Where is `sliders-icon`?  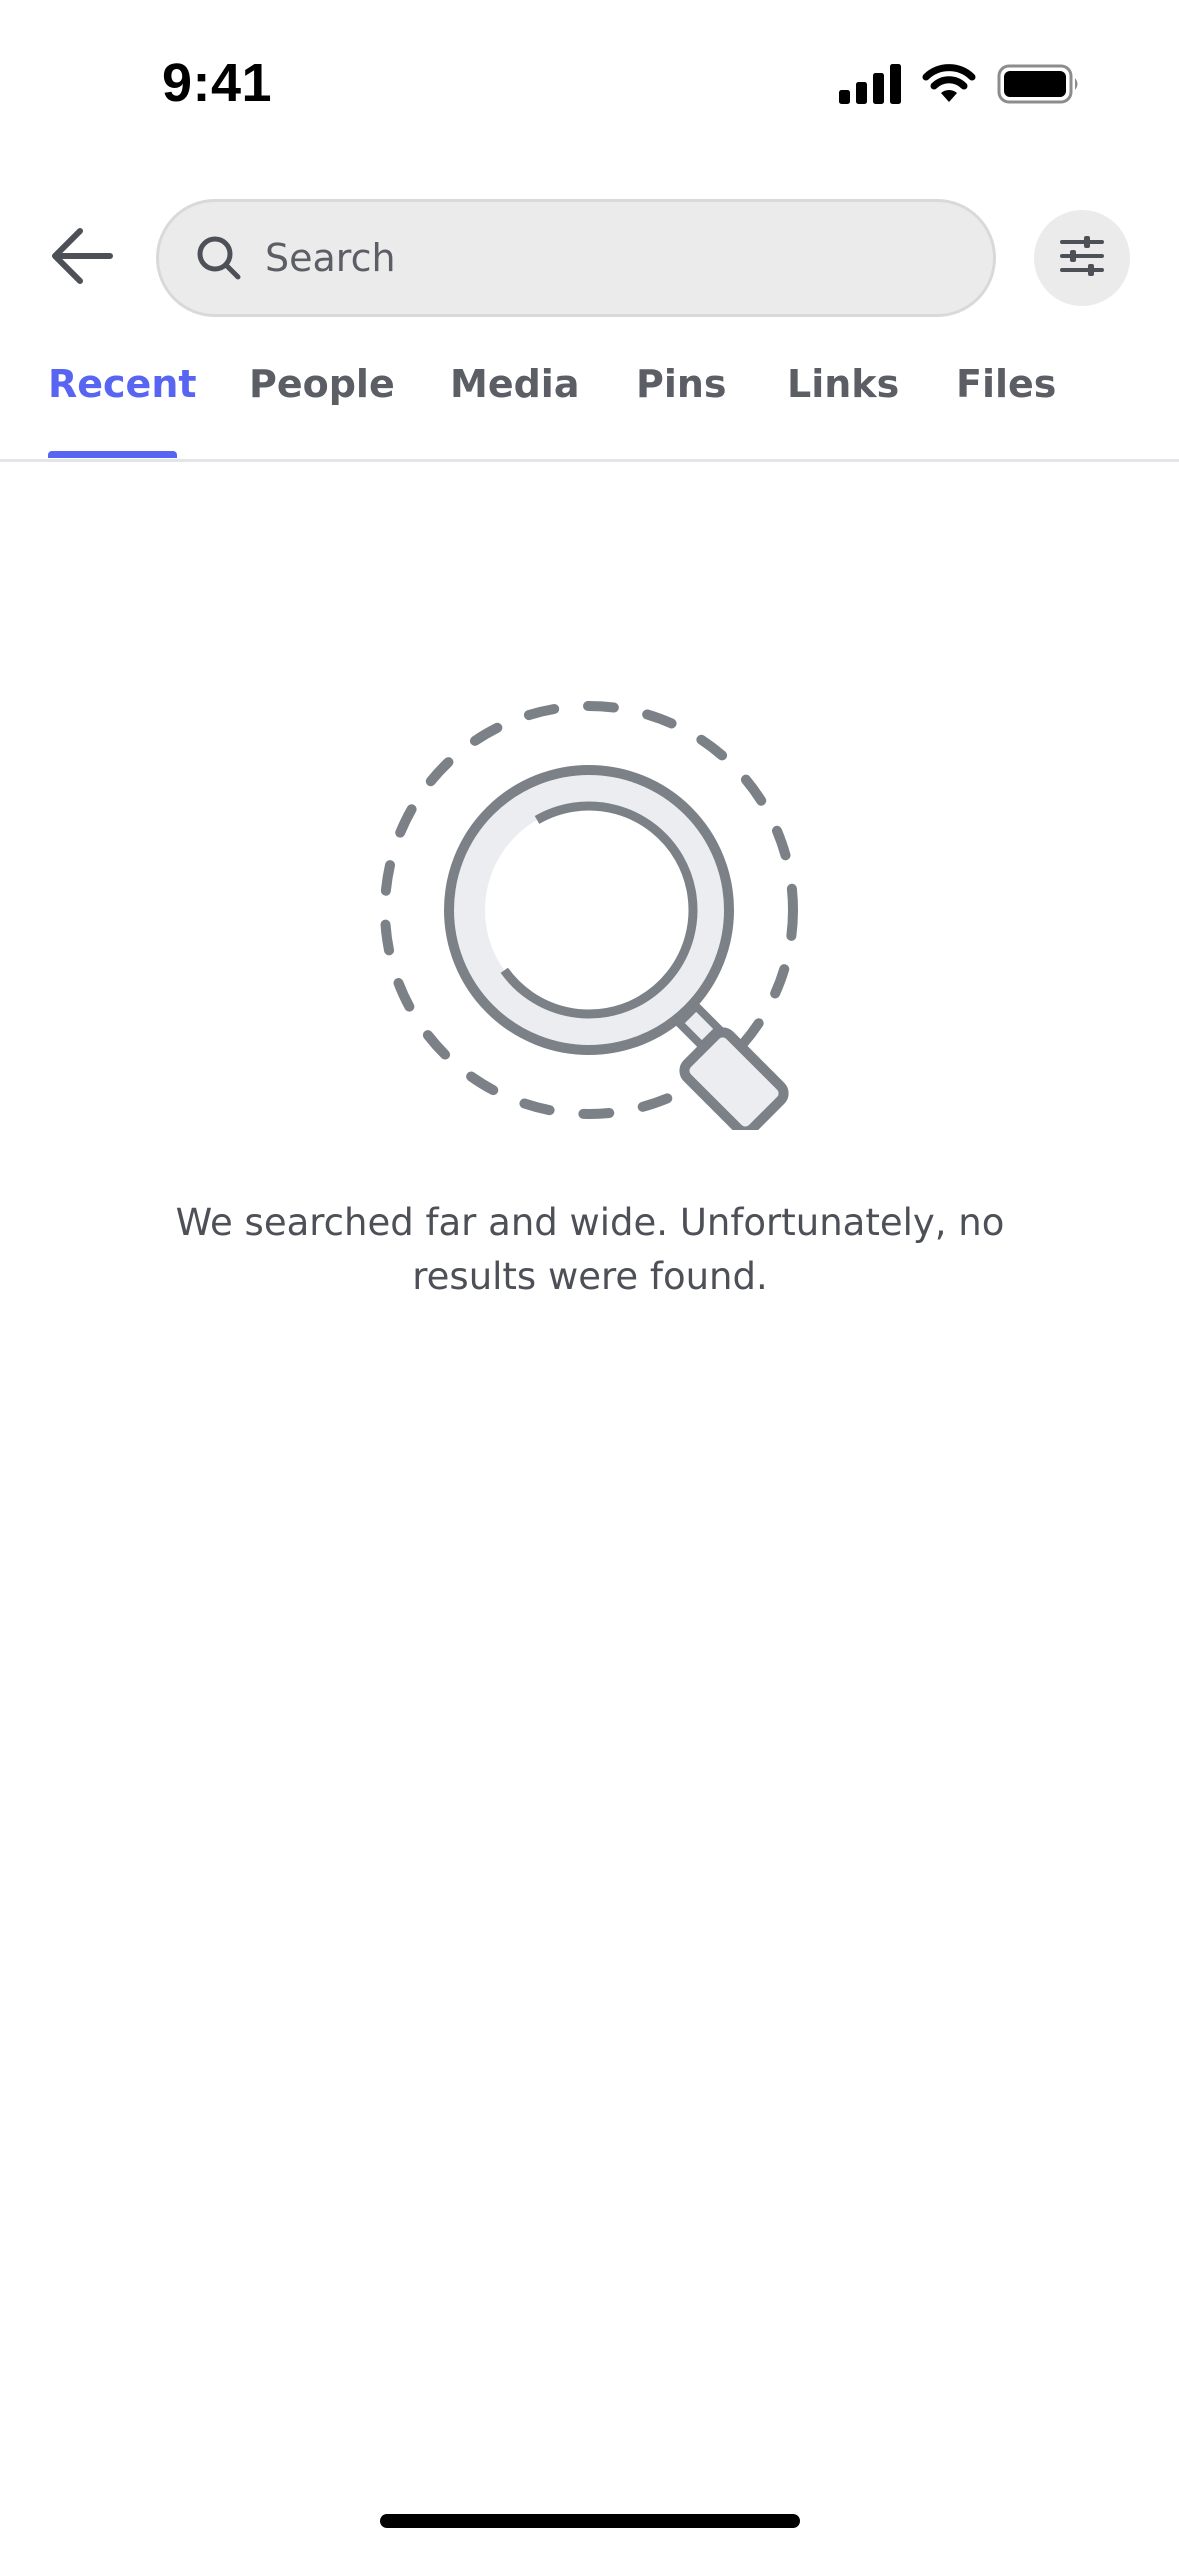 sliders-icon is located at coordinates (1082, 258).